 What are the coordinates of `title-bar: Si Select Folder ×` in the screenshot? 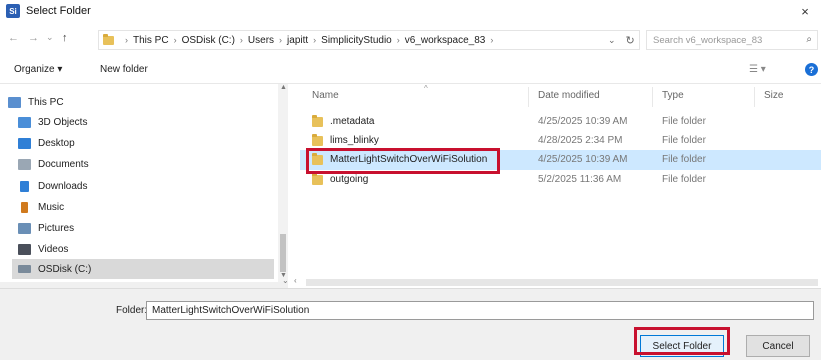 It's located at (410, 11).